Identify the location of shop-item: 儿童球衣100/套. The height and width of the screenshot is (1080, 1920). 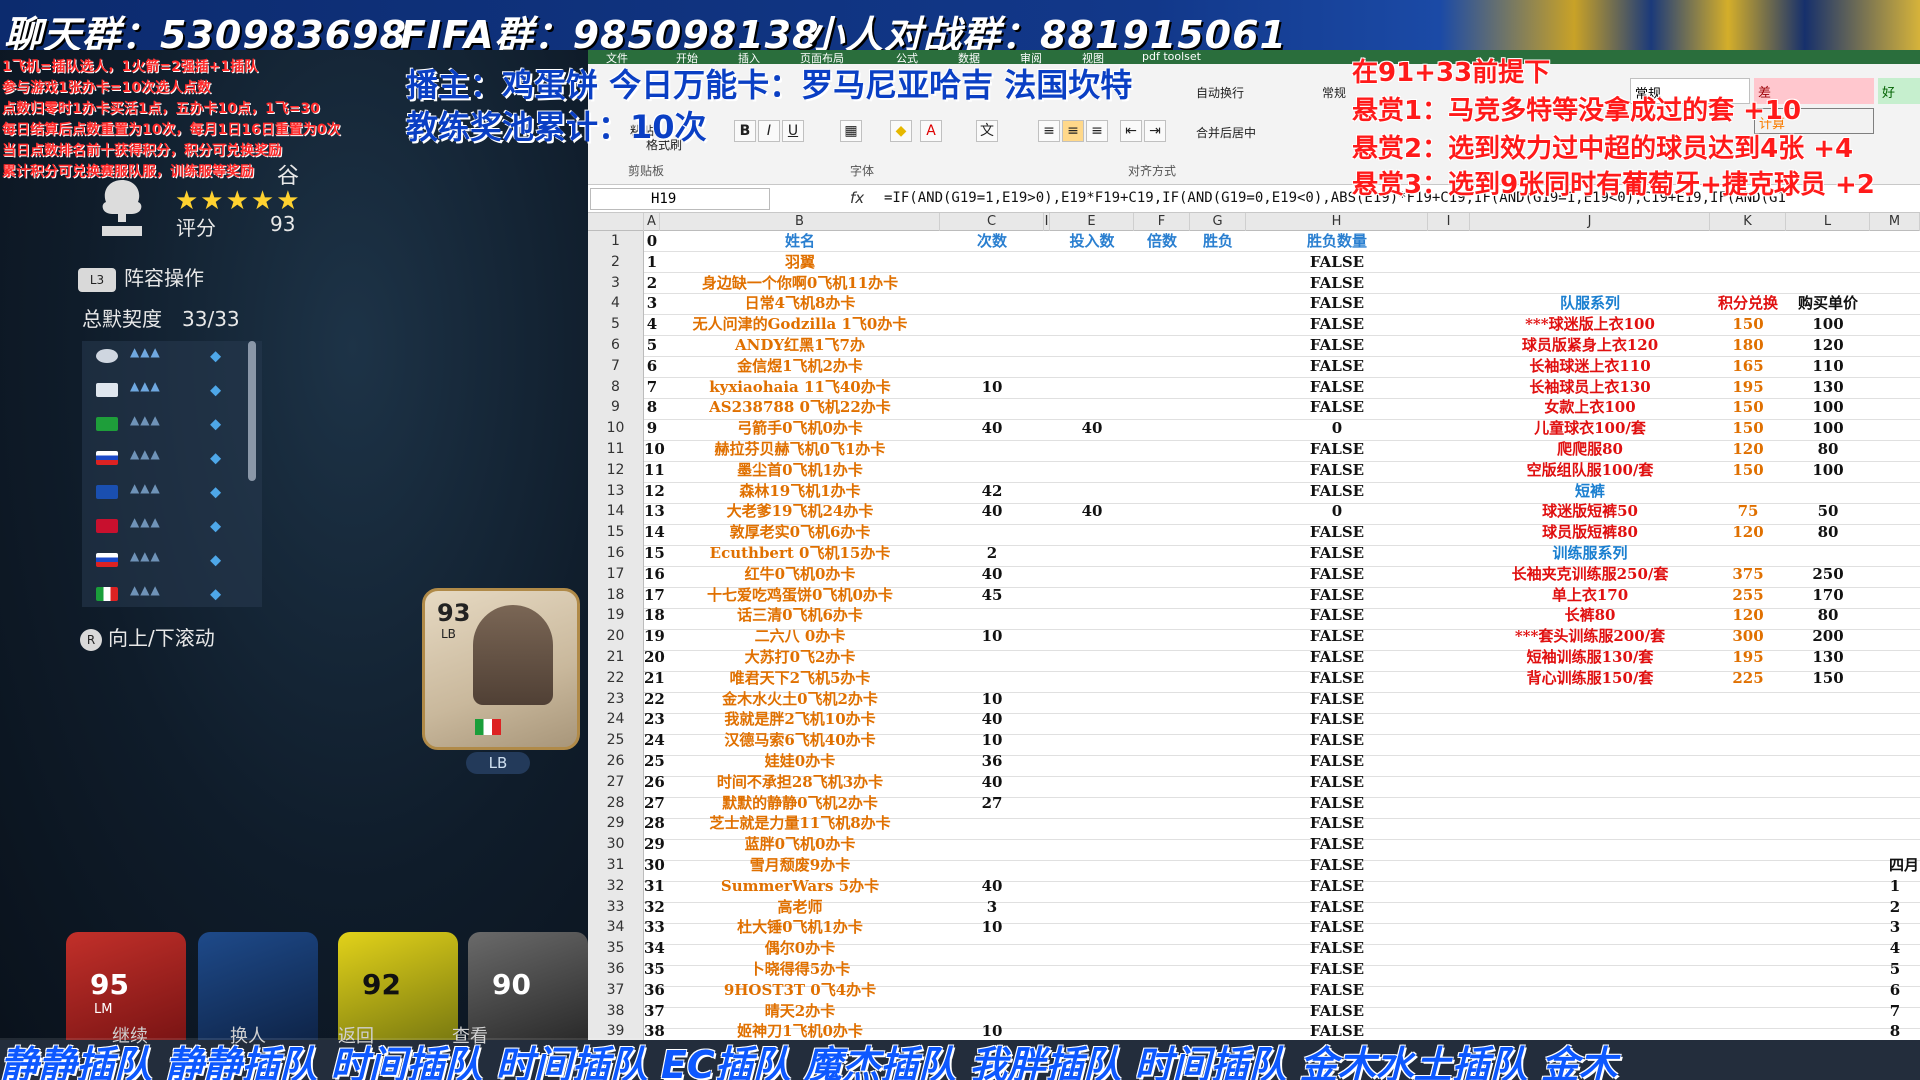
(1590, 428).